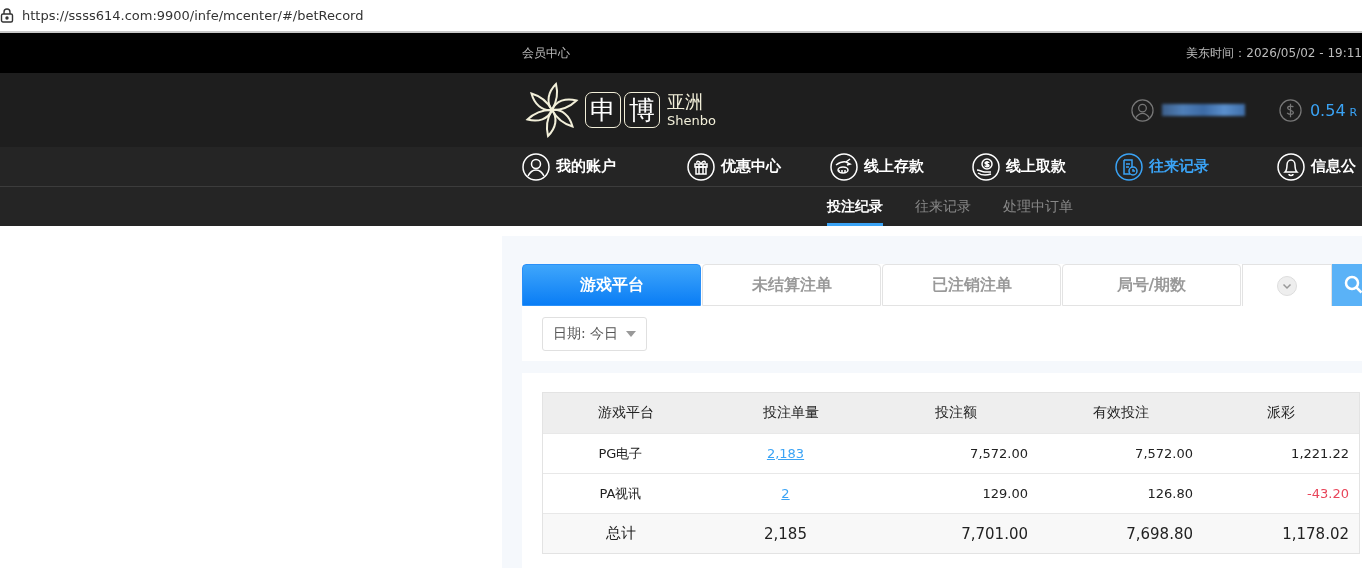  What do you see at coordinates (1170, 494) in the screenshot?
I see `valid-bet-cell-text: 126.80` at bounding box center [1170, 494].